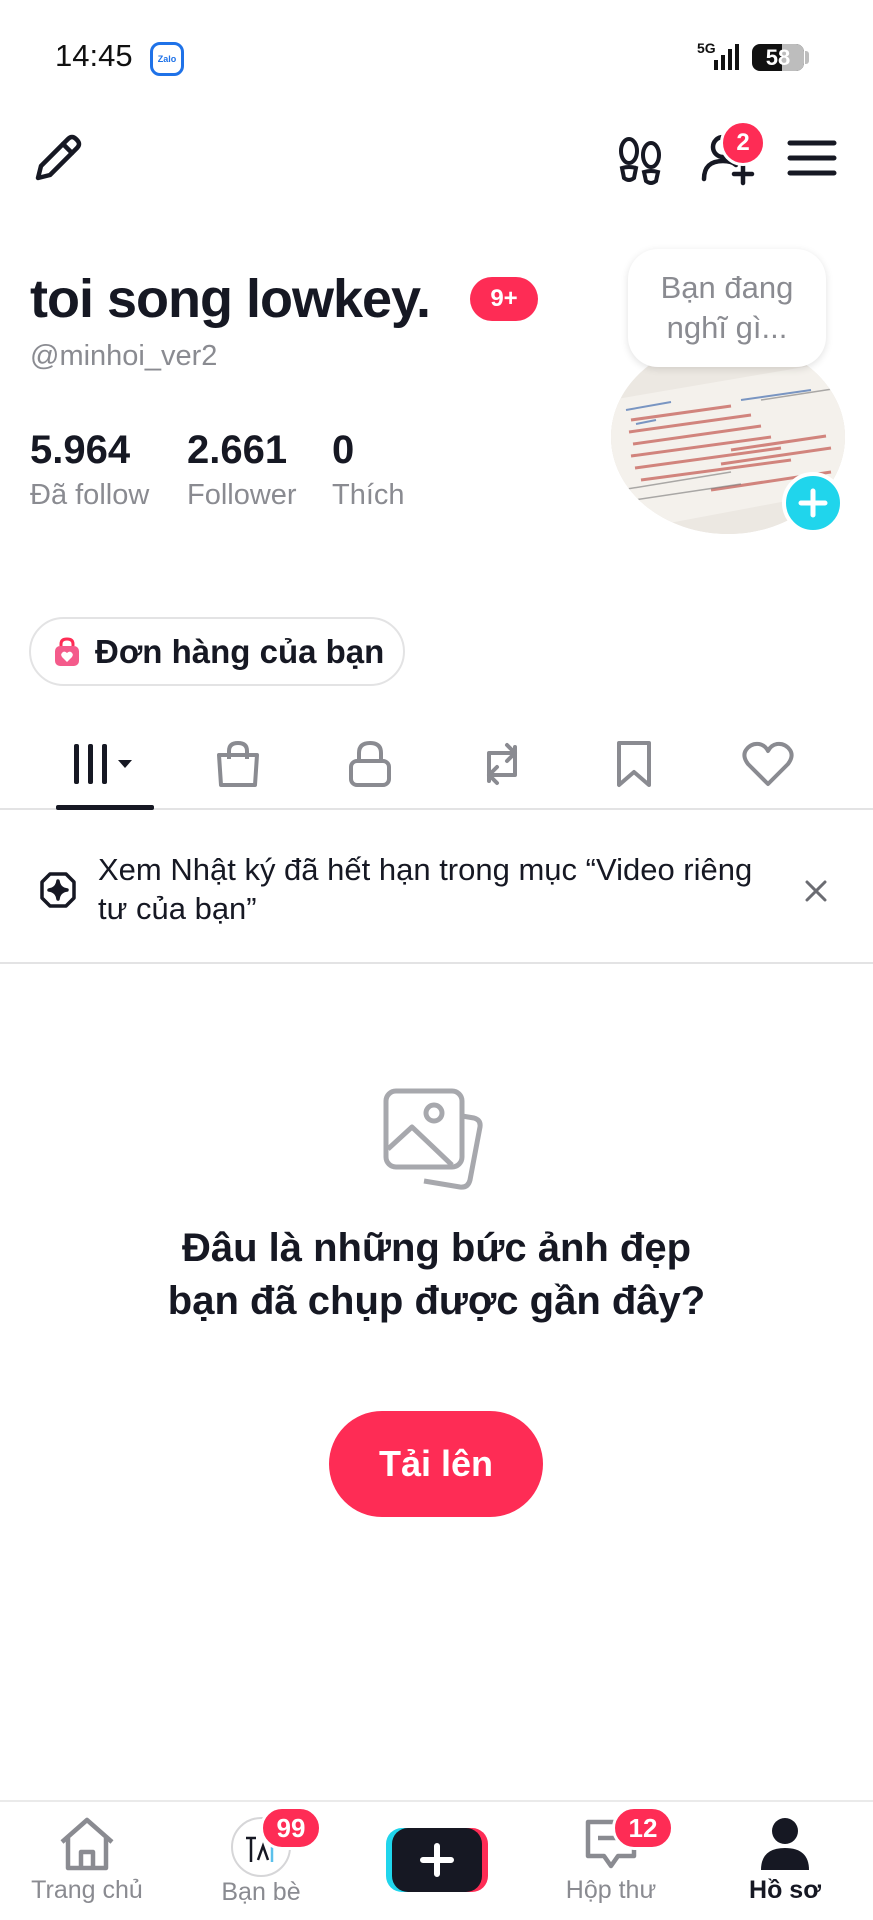 The width and height of the screenshot is (873, 1920). I want to click on create-button, so click(437, 1860).